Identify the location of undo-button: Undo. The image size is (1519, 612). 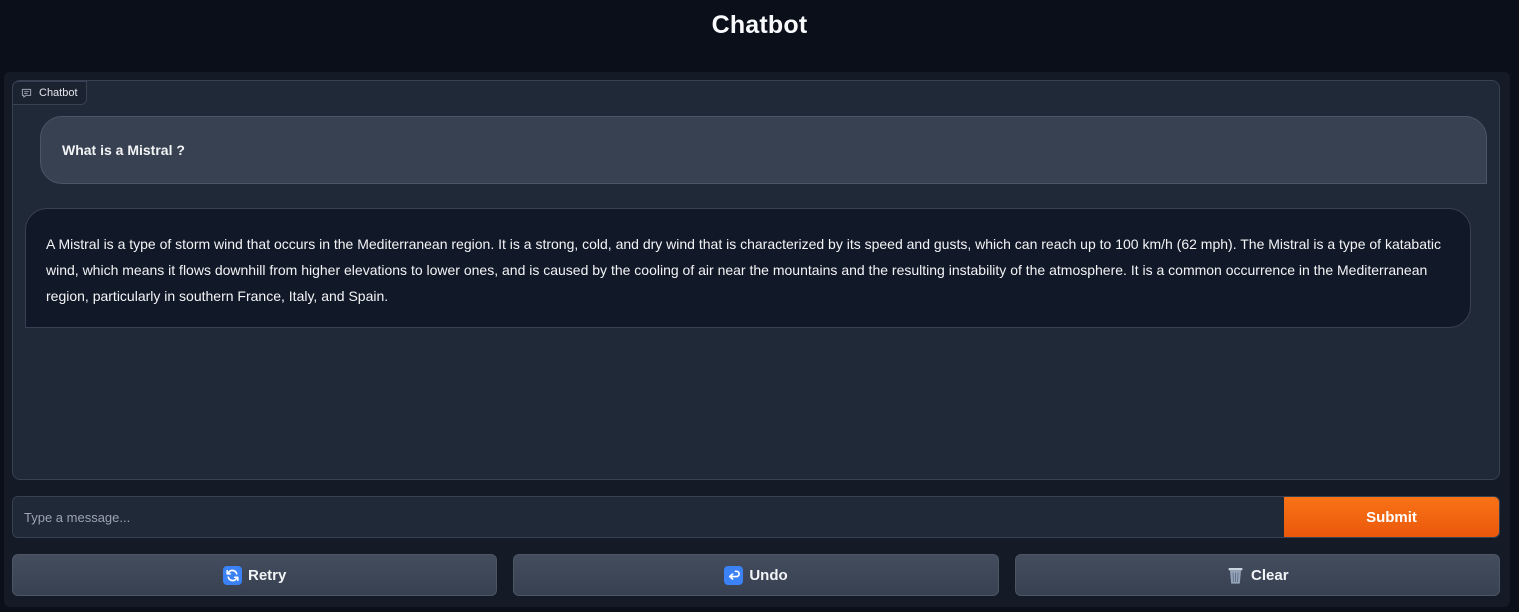
(756, 575).